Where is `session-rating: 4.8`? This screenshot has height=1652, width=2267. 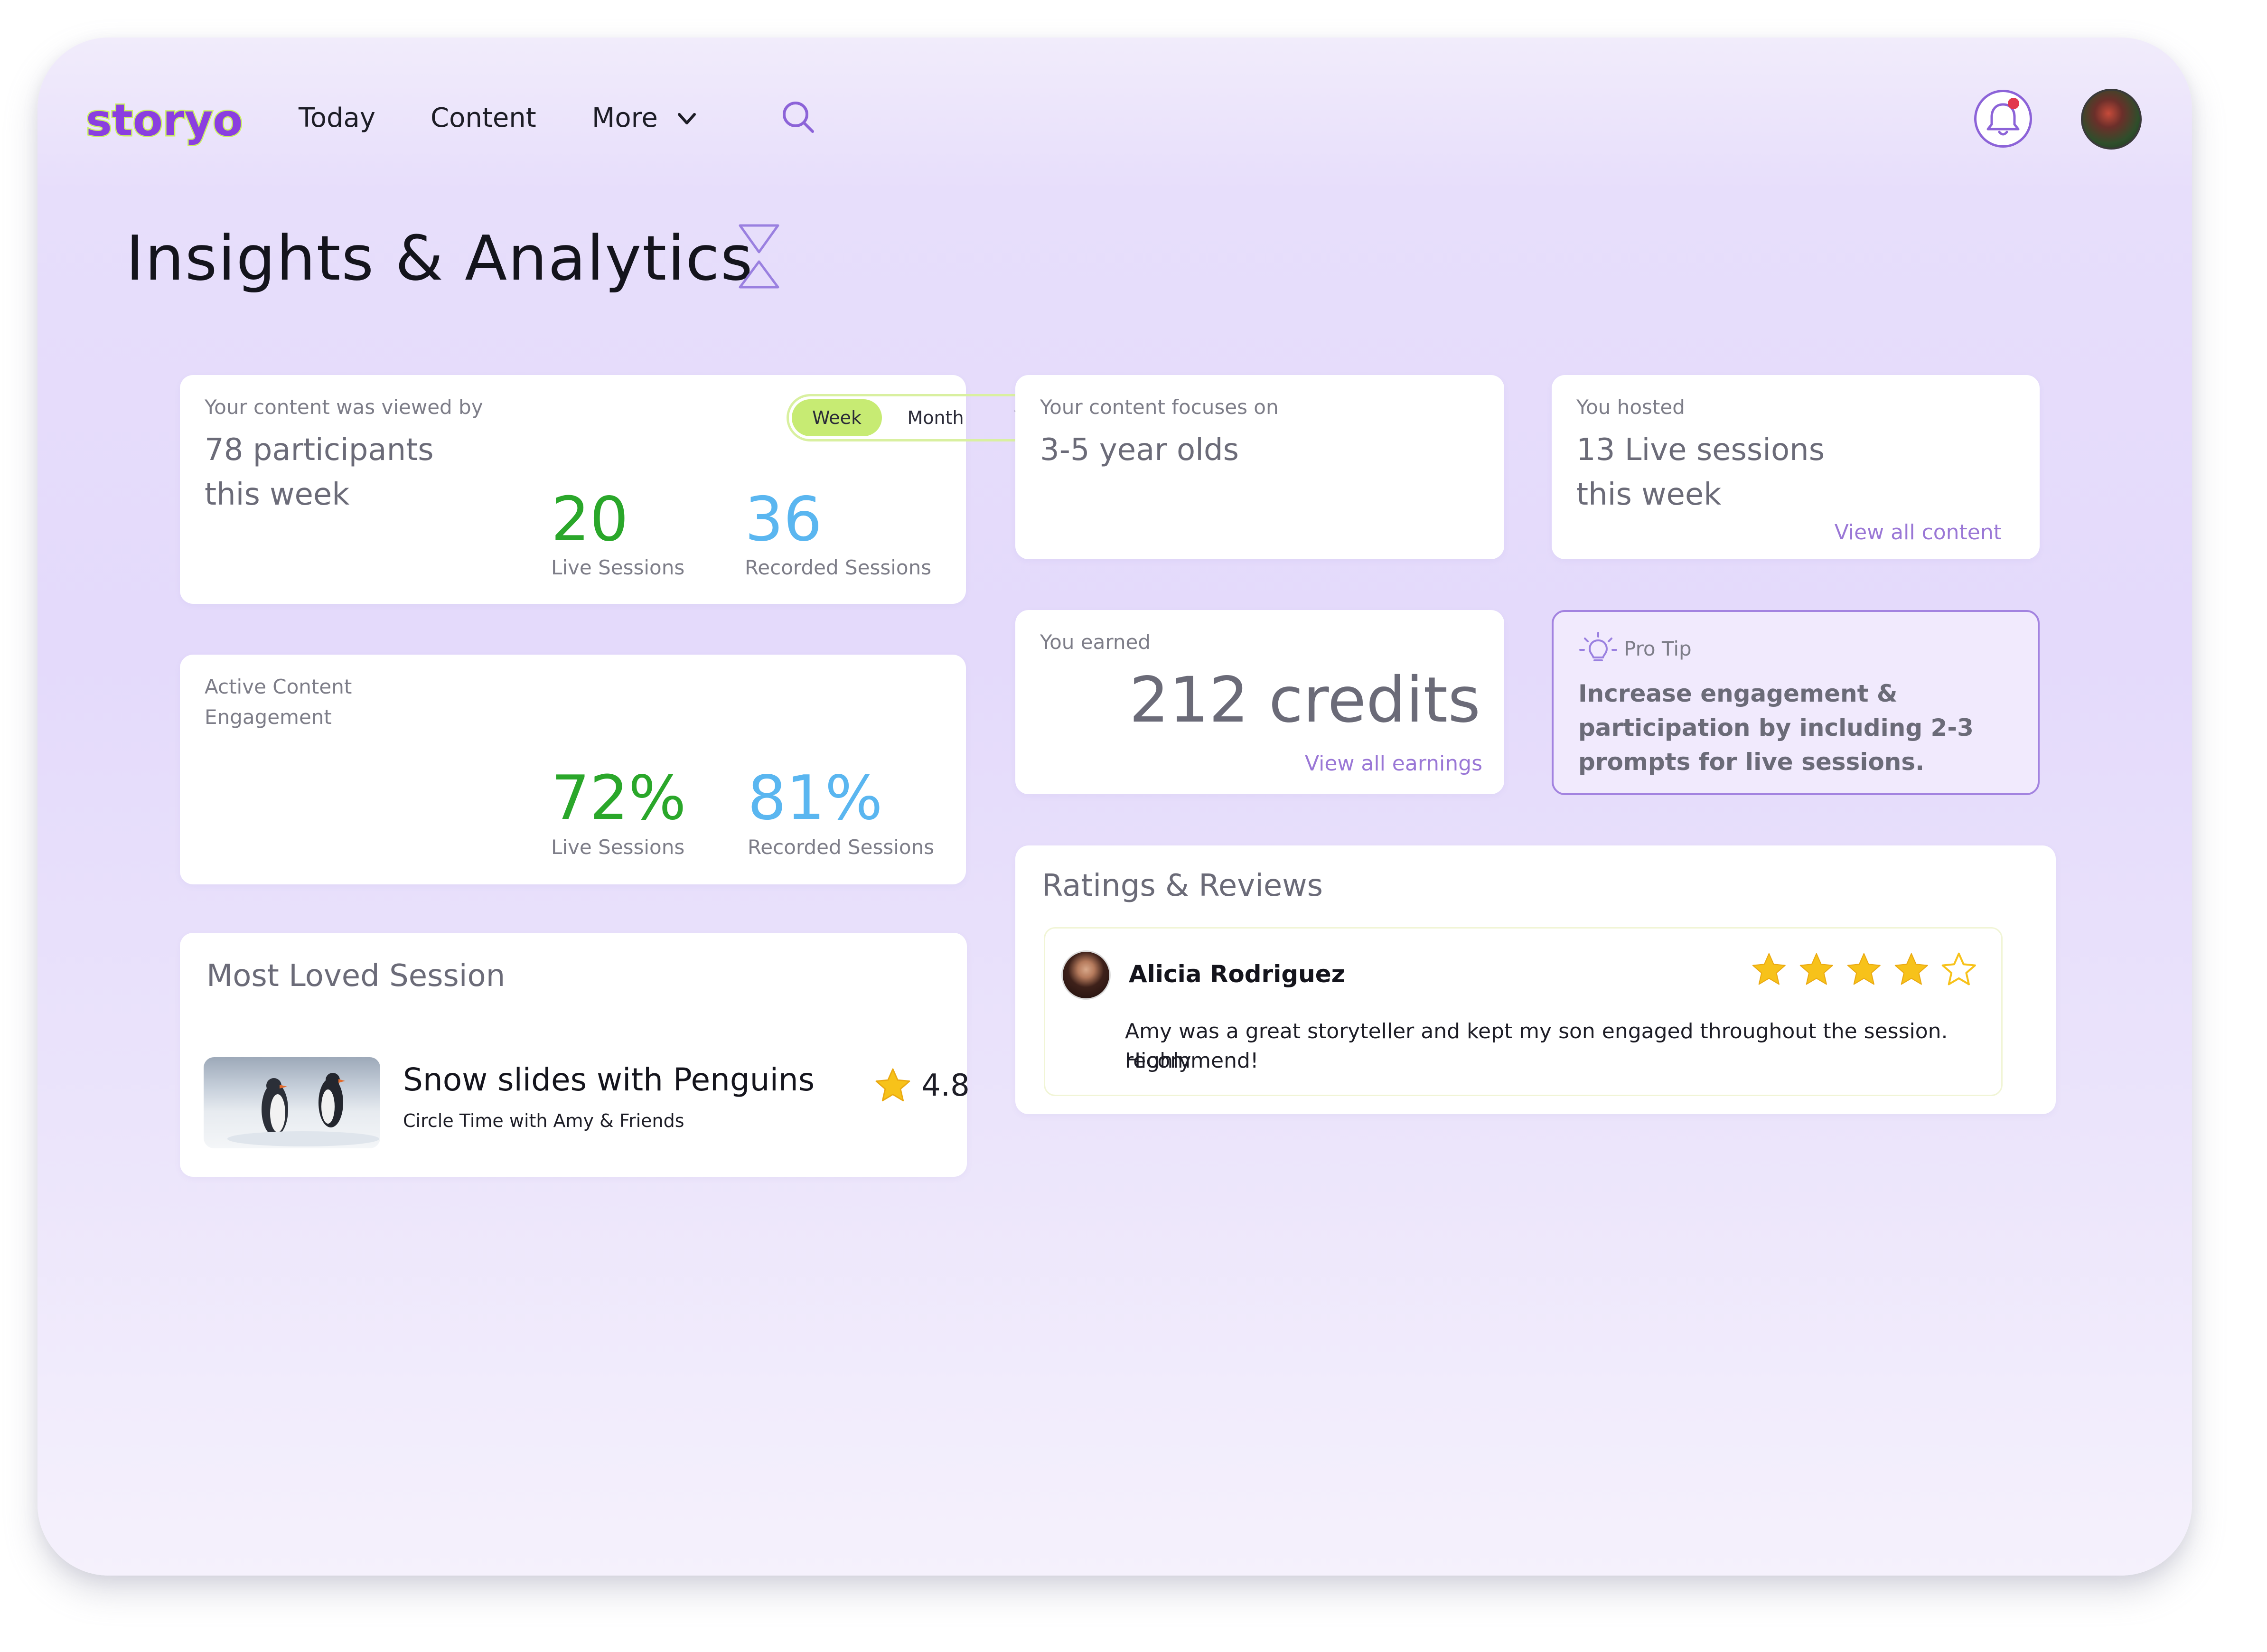 session-rating: 4.8 is located at coordinates (945, 1085).